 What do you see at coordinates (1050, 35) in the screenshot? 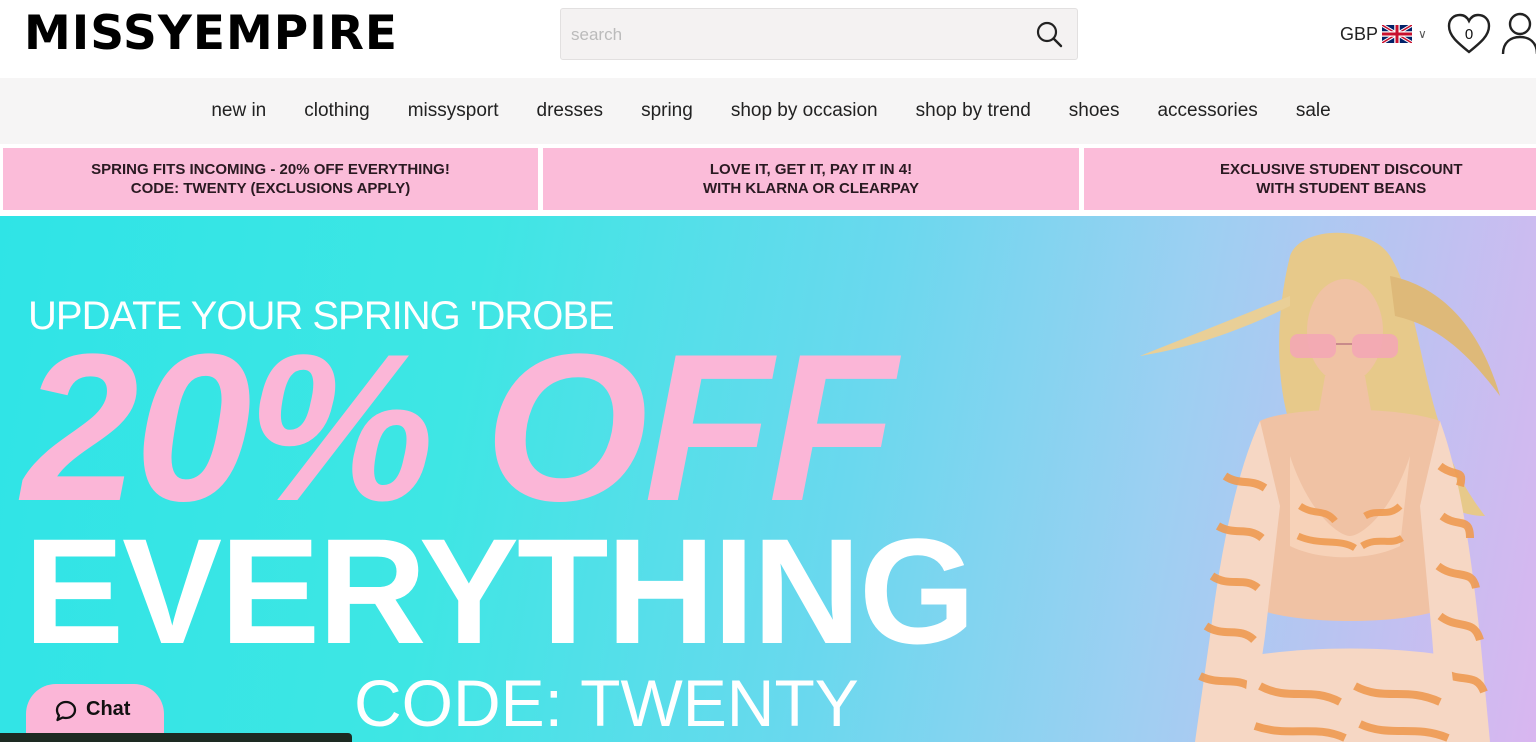
I see `search-icon` at bounding box center [1050, 35].